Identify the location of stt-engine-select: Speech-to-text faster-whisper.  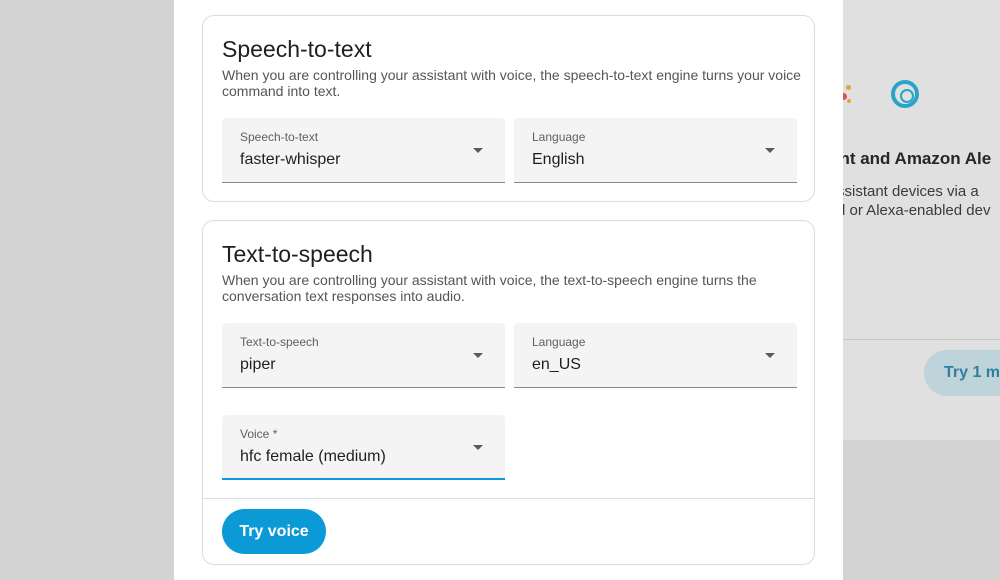
(363, 150).